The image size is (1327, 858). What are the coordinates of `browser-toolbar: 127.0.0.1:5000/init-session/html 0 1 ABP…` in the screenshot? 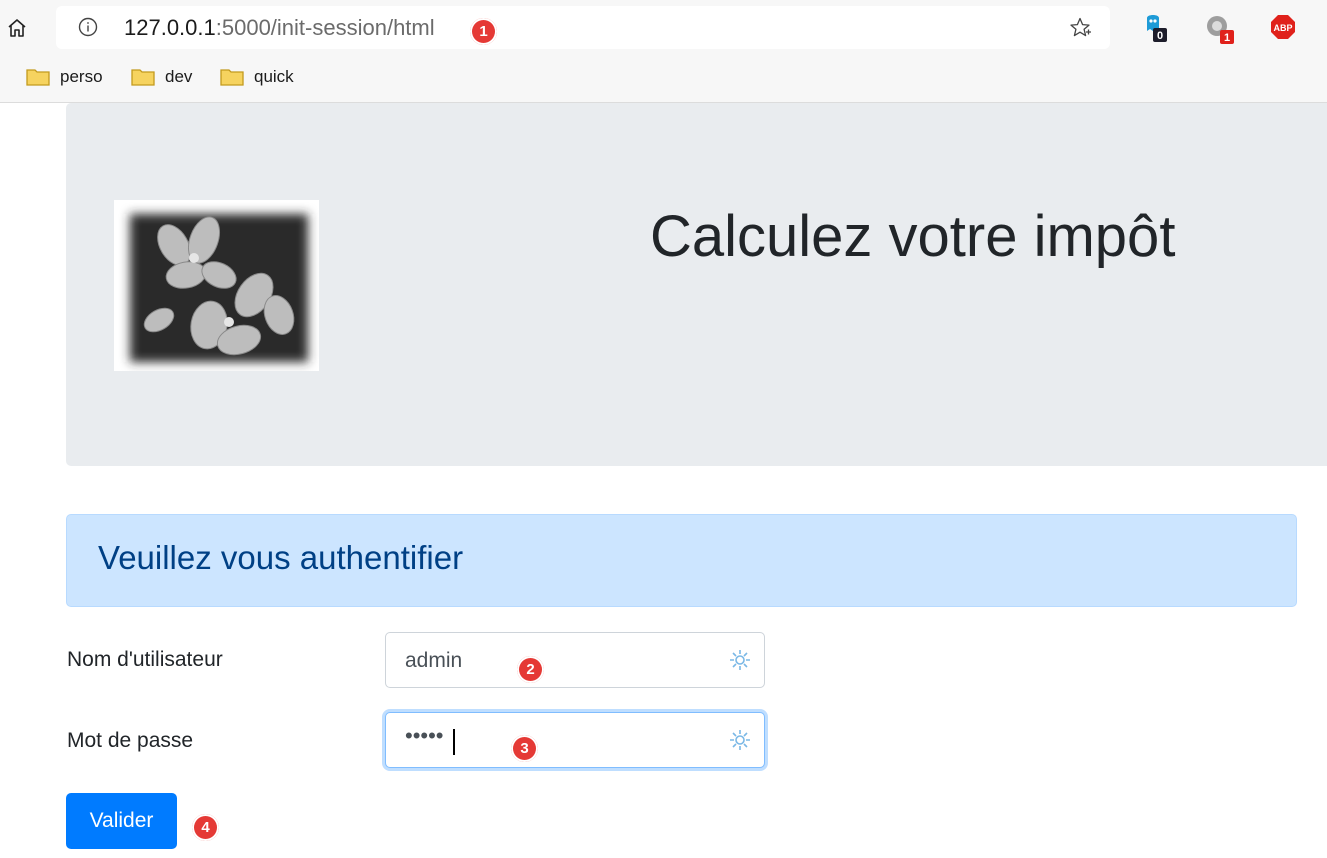 It's located at (663, 28).